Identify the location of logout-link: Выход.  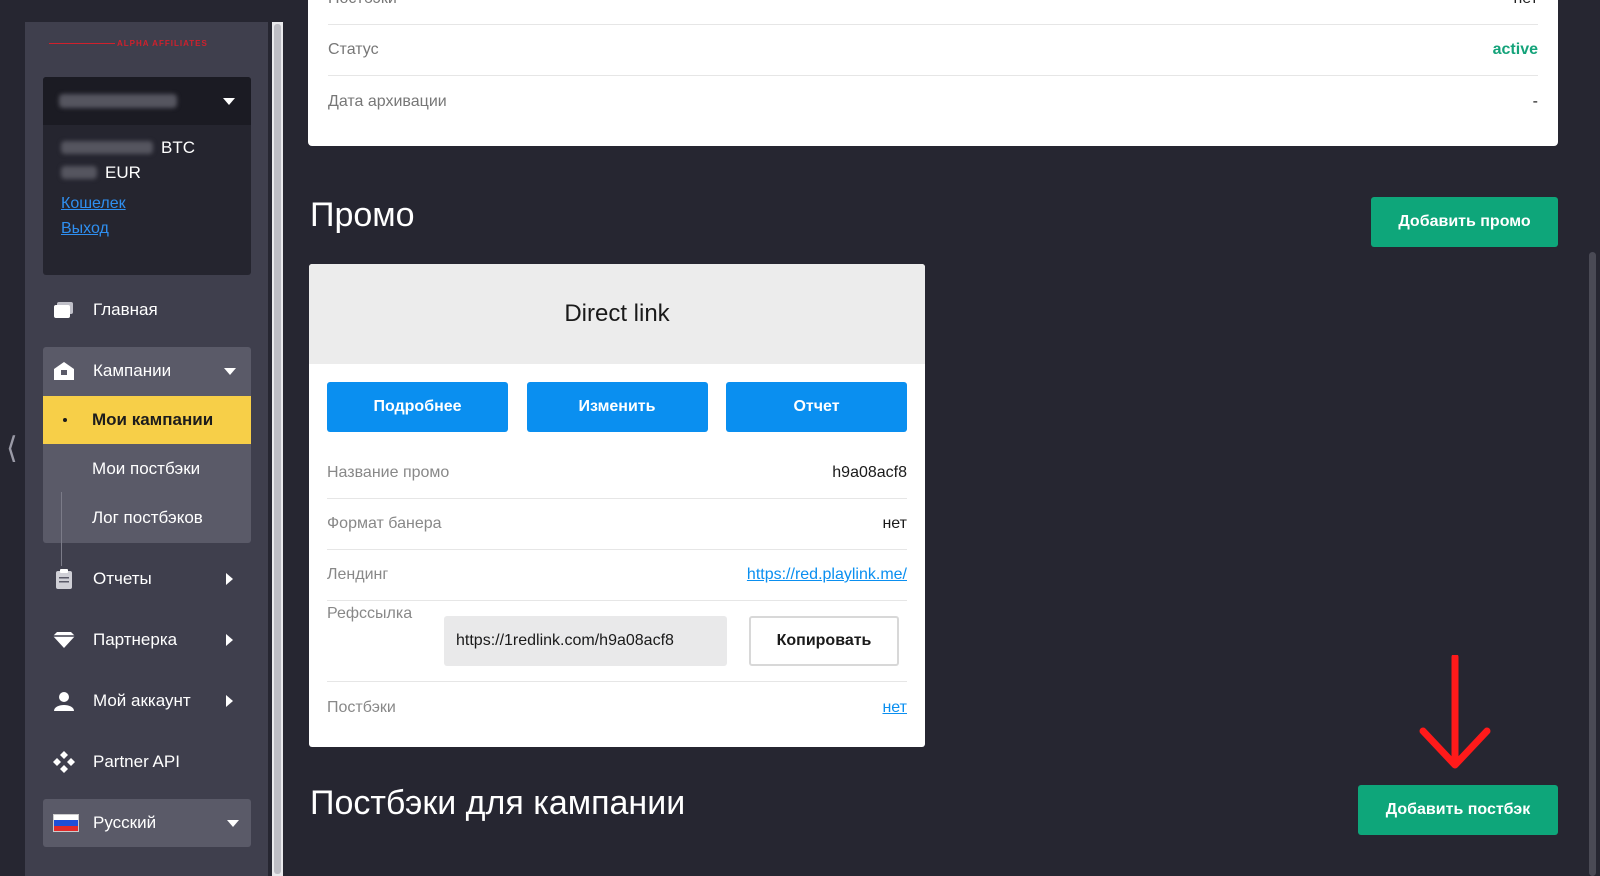
(156, 228).